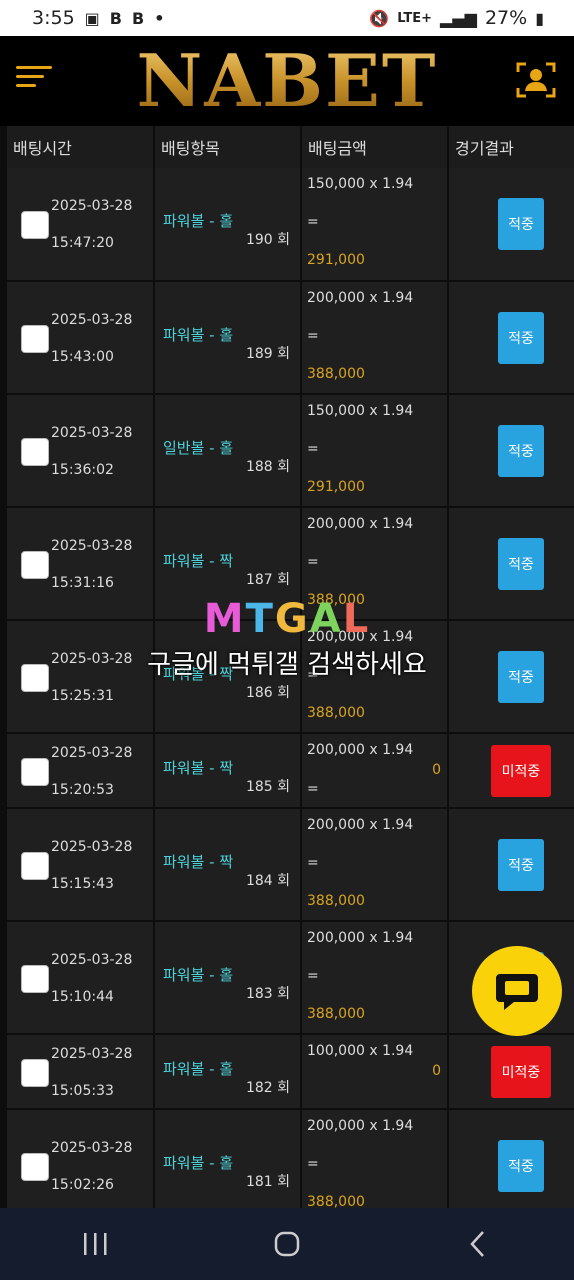 The height and width of the screenshot is (1280, 574). What do you see at coordinates (287, 81) in the screenshot?
I see `site-logo: NABET` at bounding box center [287, 81].